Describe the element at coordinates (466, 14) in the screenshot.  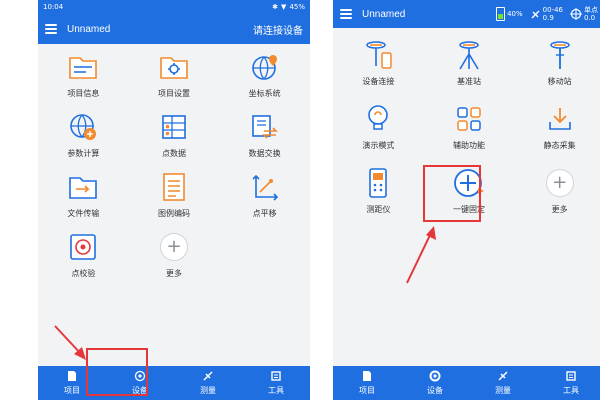
I see `app-header: Unnamed 40% 00-46 0.9 单点 0.0` at that location.